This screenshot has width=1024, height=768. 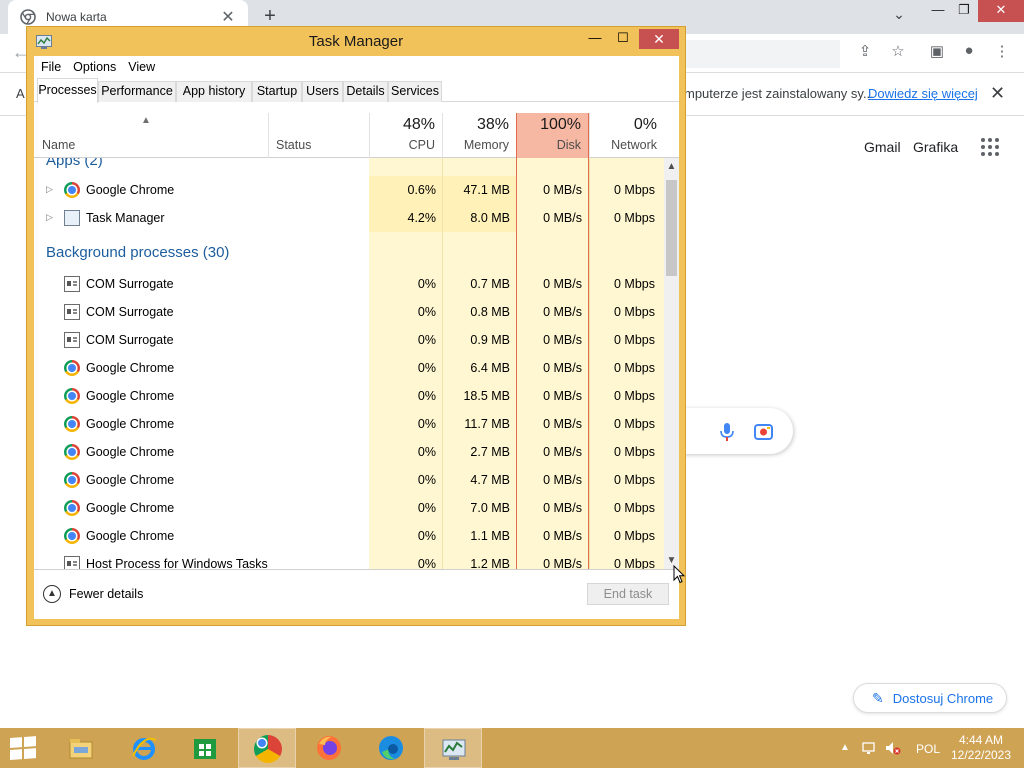 I want to click on menu-options: Options, so click(x=94, y=67).